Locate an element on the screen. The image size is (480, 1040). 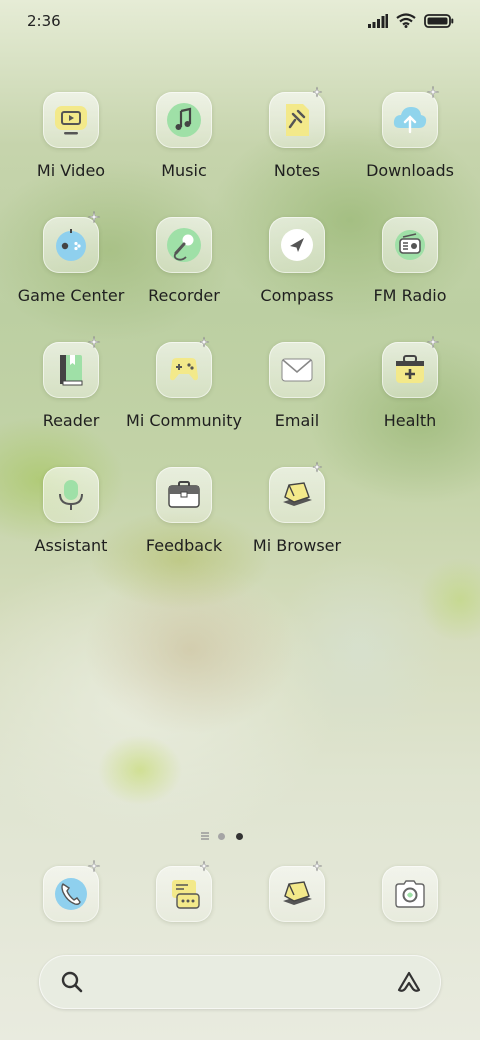
status-time: 2:36 is located at coordinates (44, 21).